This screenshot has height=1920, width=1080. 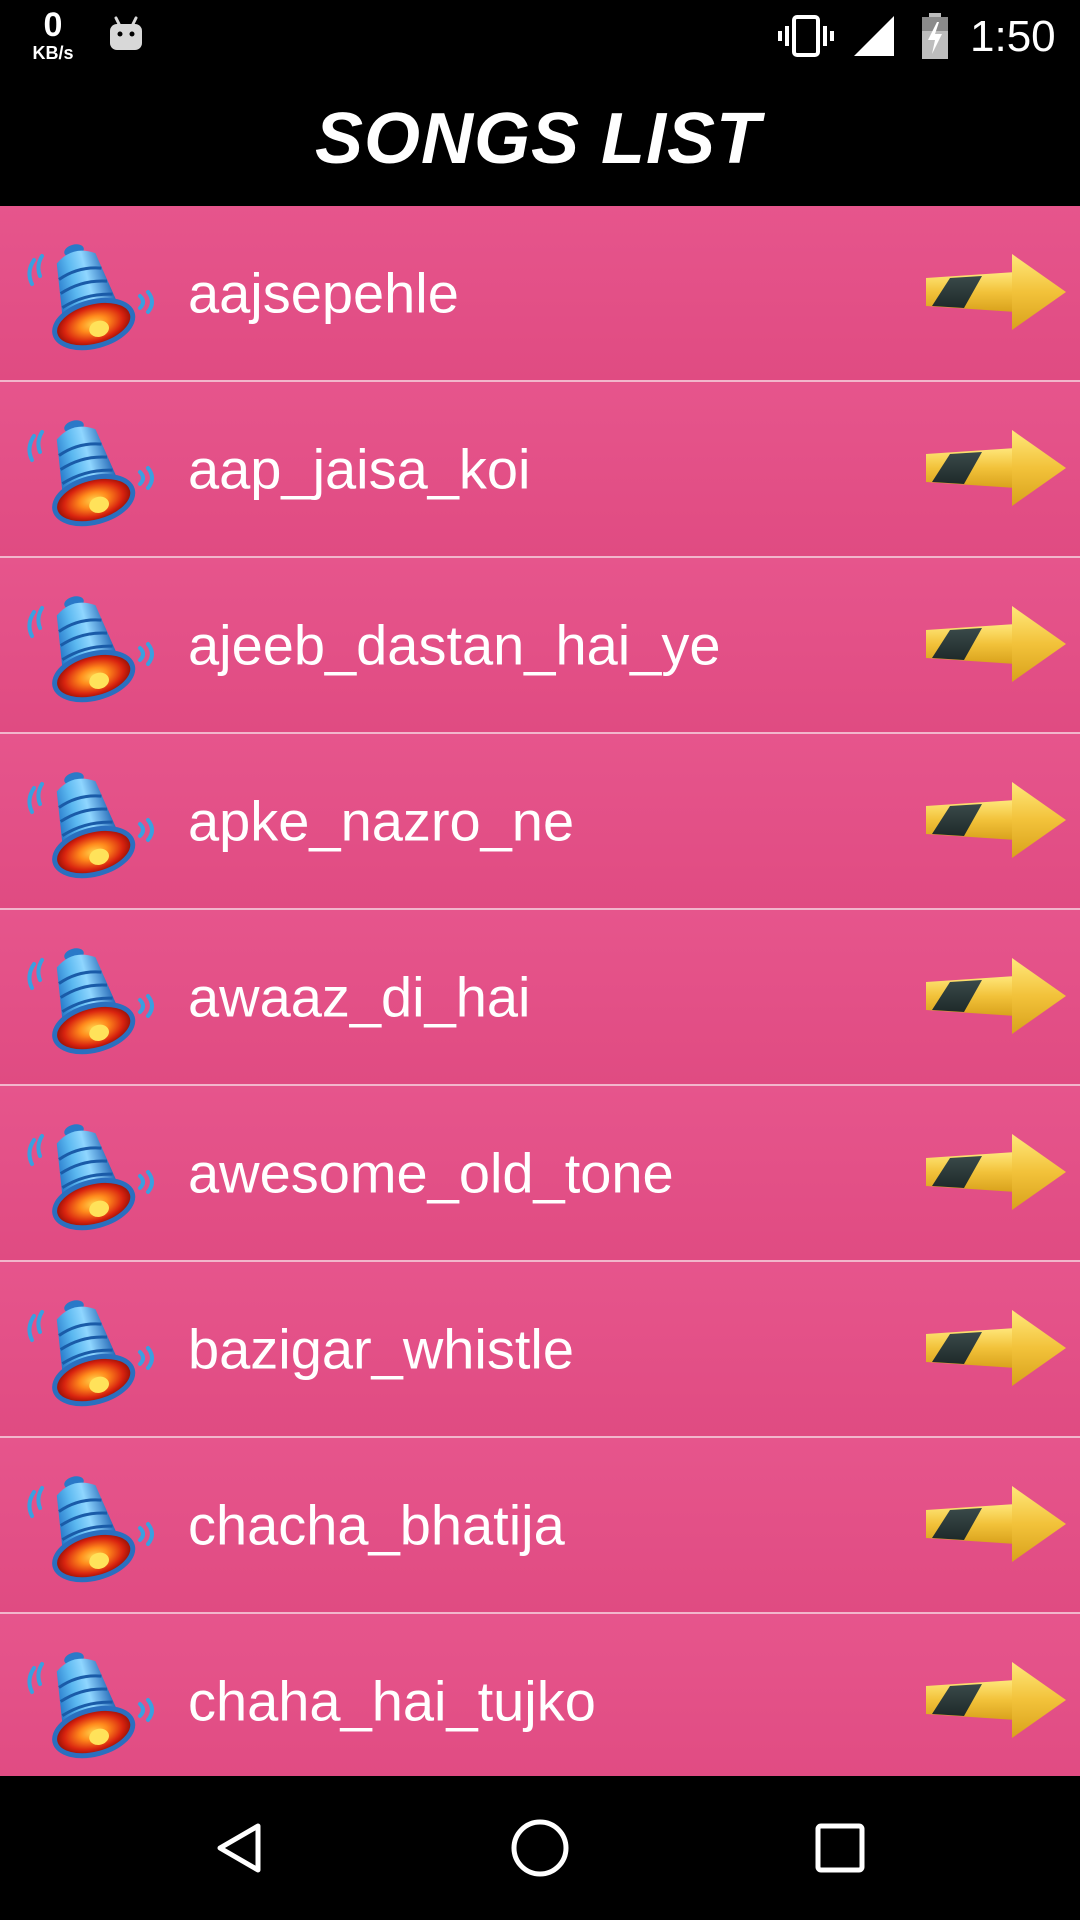 I want to click on vibrate-icon, so click(x=806, y=38).